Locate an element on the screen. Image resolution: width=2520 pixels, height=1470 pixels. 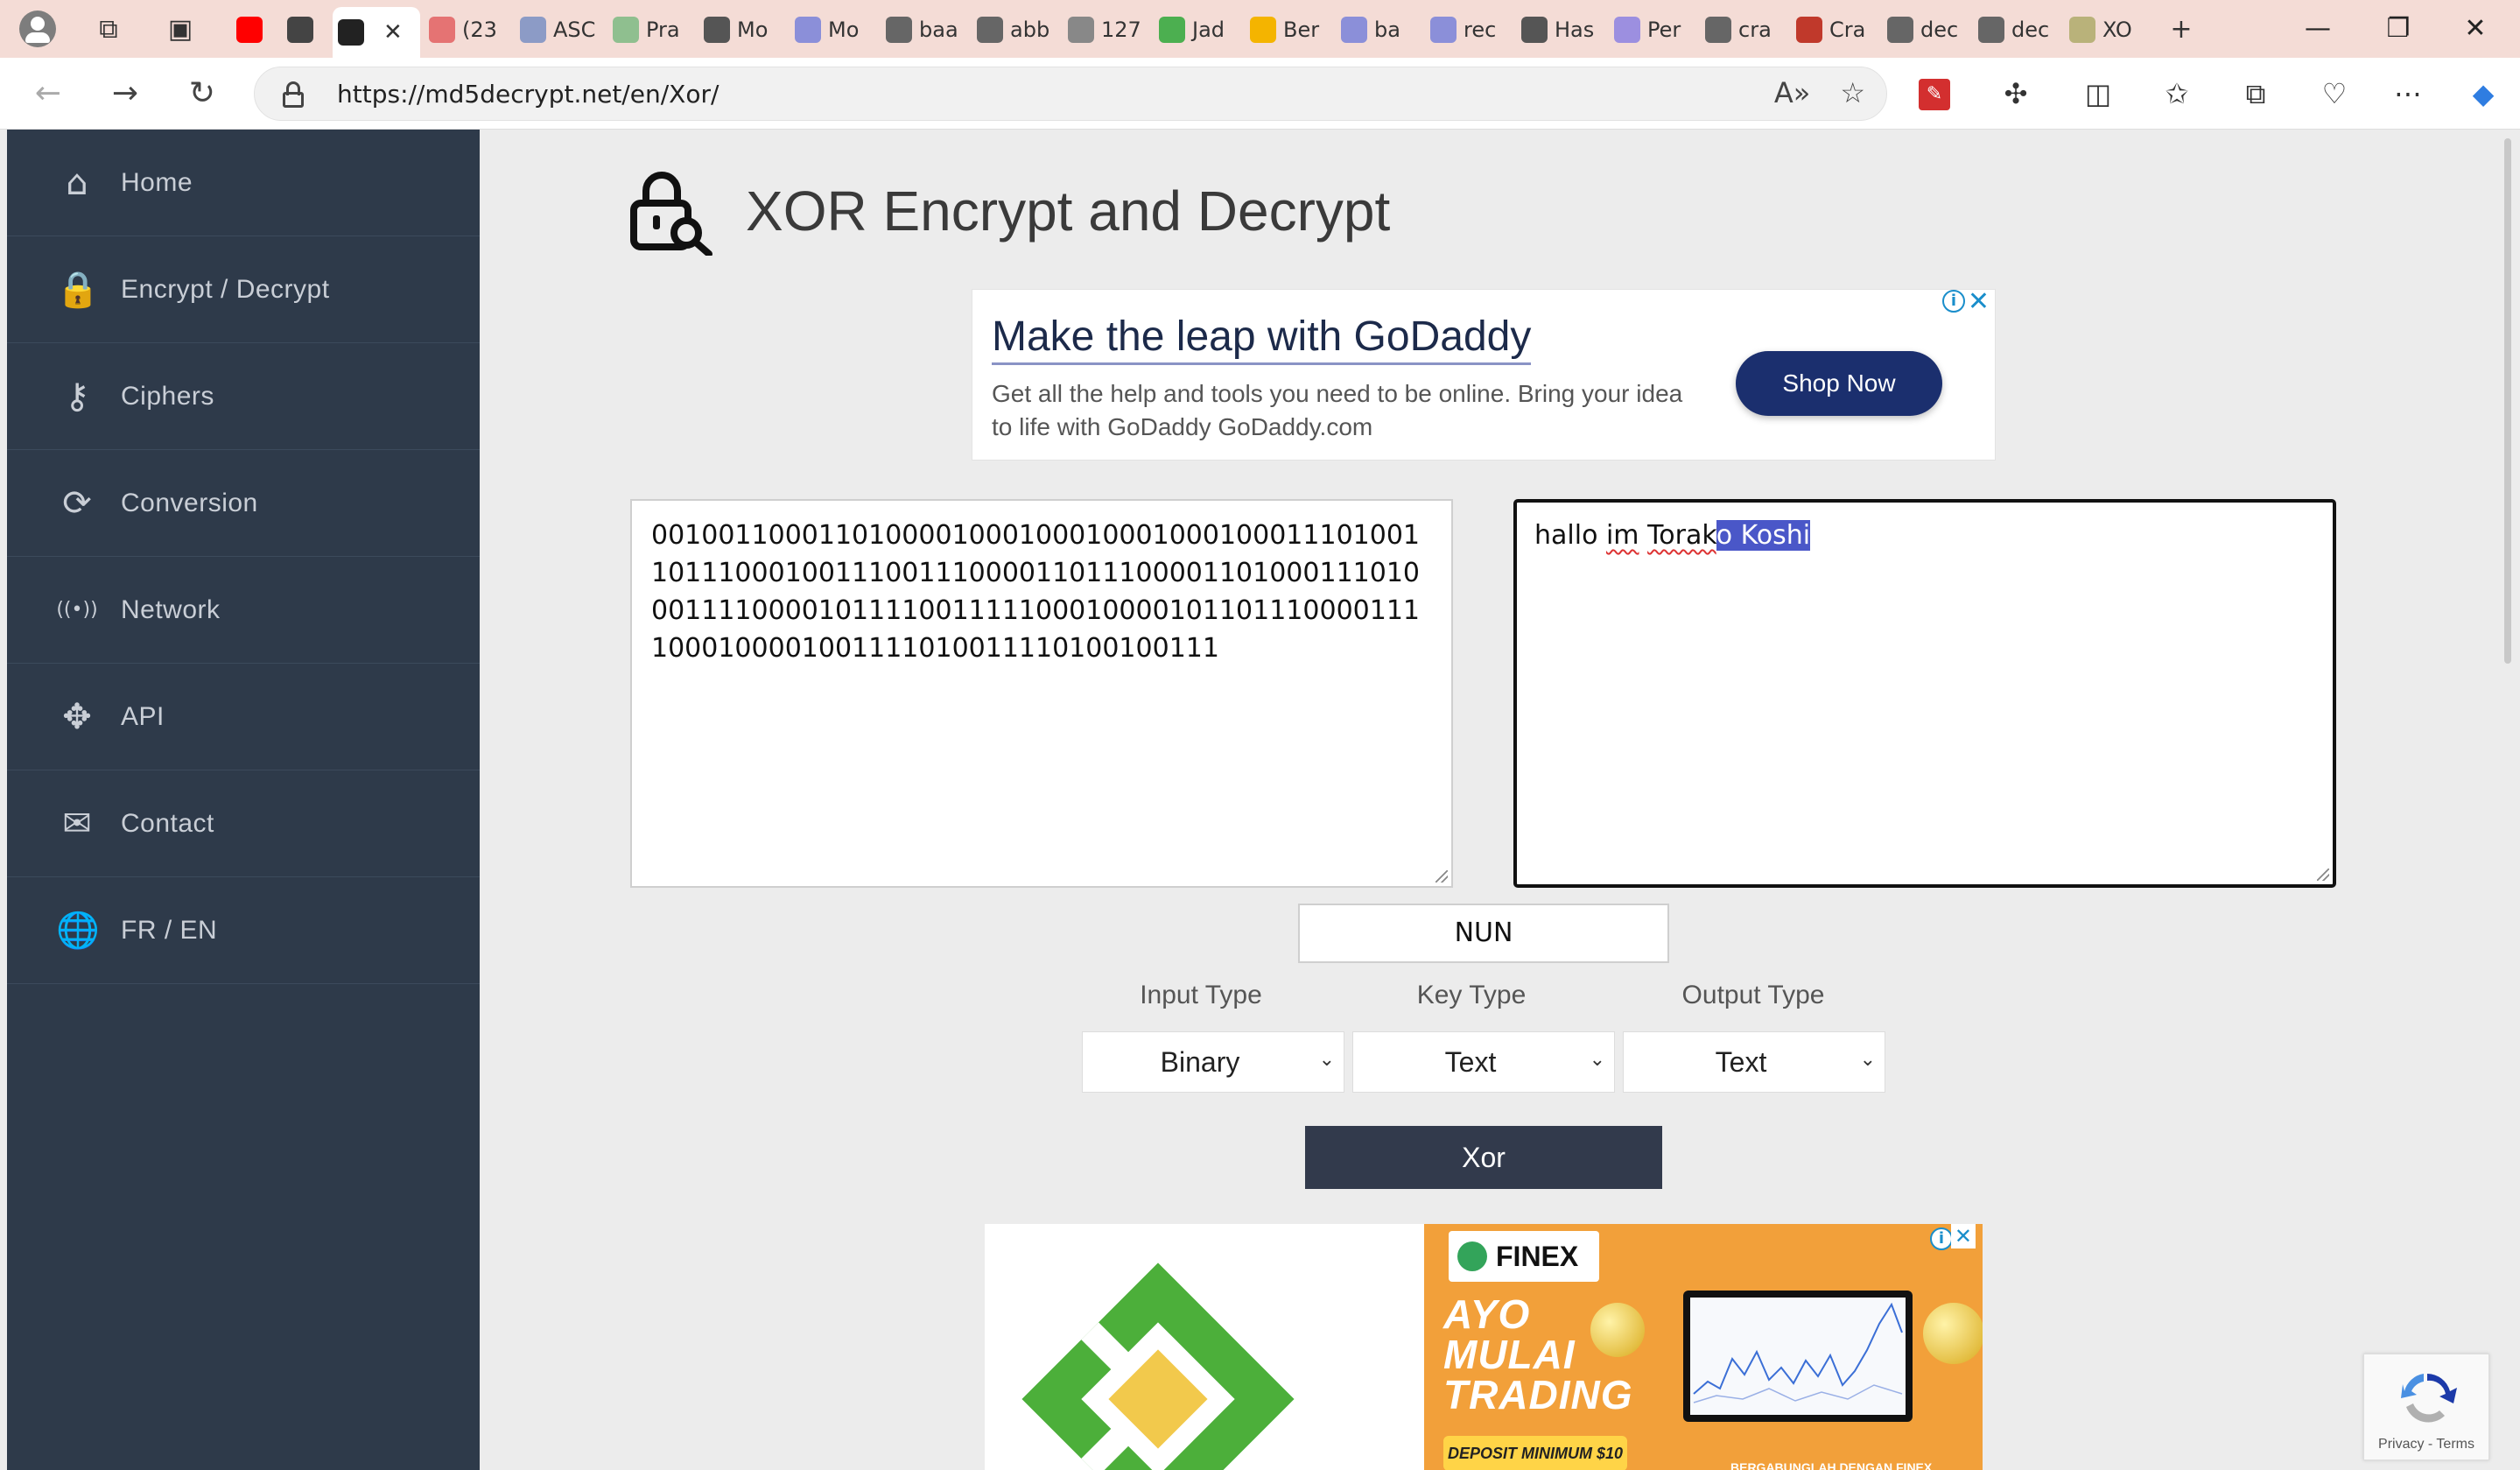
restore-button: ❐ is located at coordinates (2398, 29).